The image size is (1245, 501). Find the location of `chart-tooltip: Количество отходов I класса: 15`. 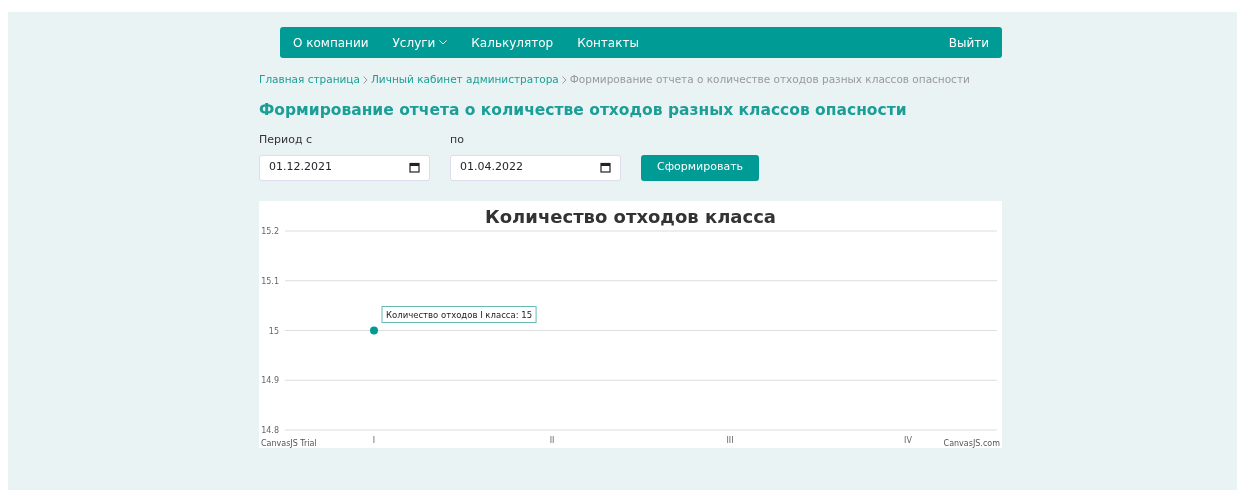

chart-tooltip: Количество отходов I класса: 15 is located at coordinates (459, 314).